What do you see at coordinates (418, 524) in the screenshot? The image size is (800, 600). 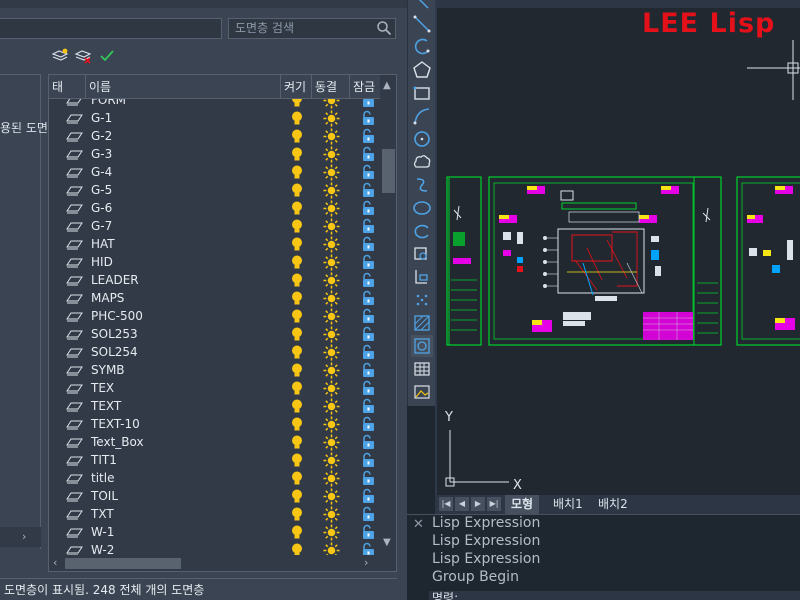 I see `close-icon: ✕` at bounding box center [418, 524].